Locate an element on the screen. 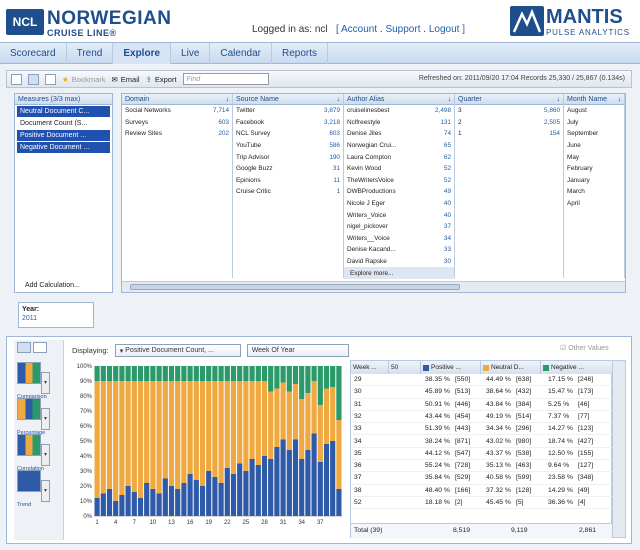 This screenshot has width=640, height=550. period-dropdown: Week Of Year is located at coordinates (297, 350).